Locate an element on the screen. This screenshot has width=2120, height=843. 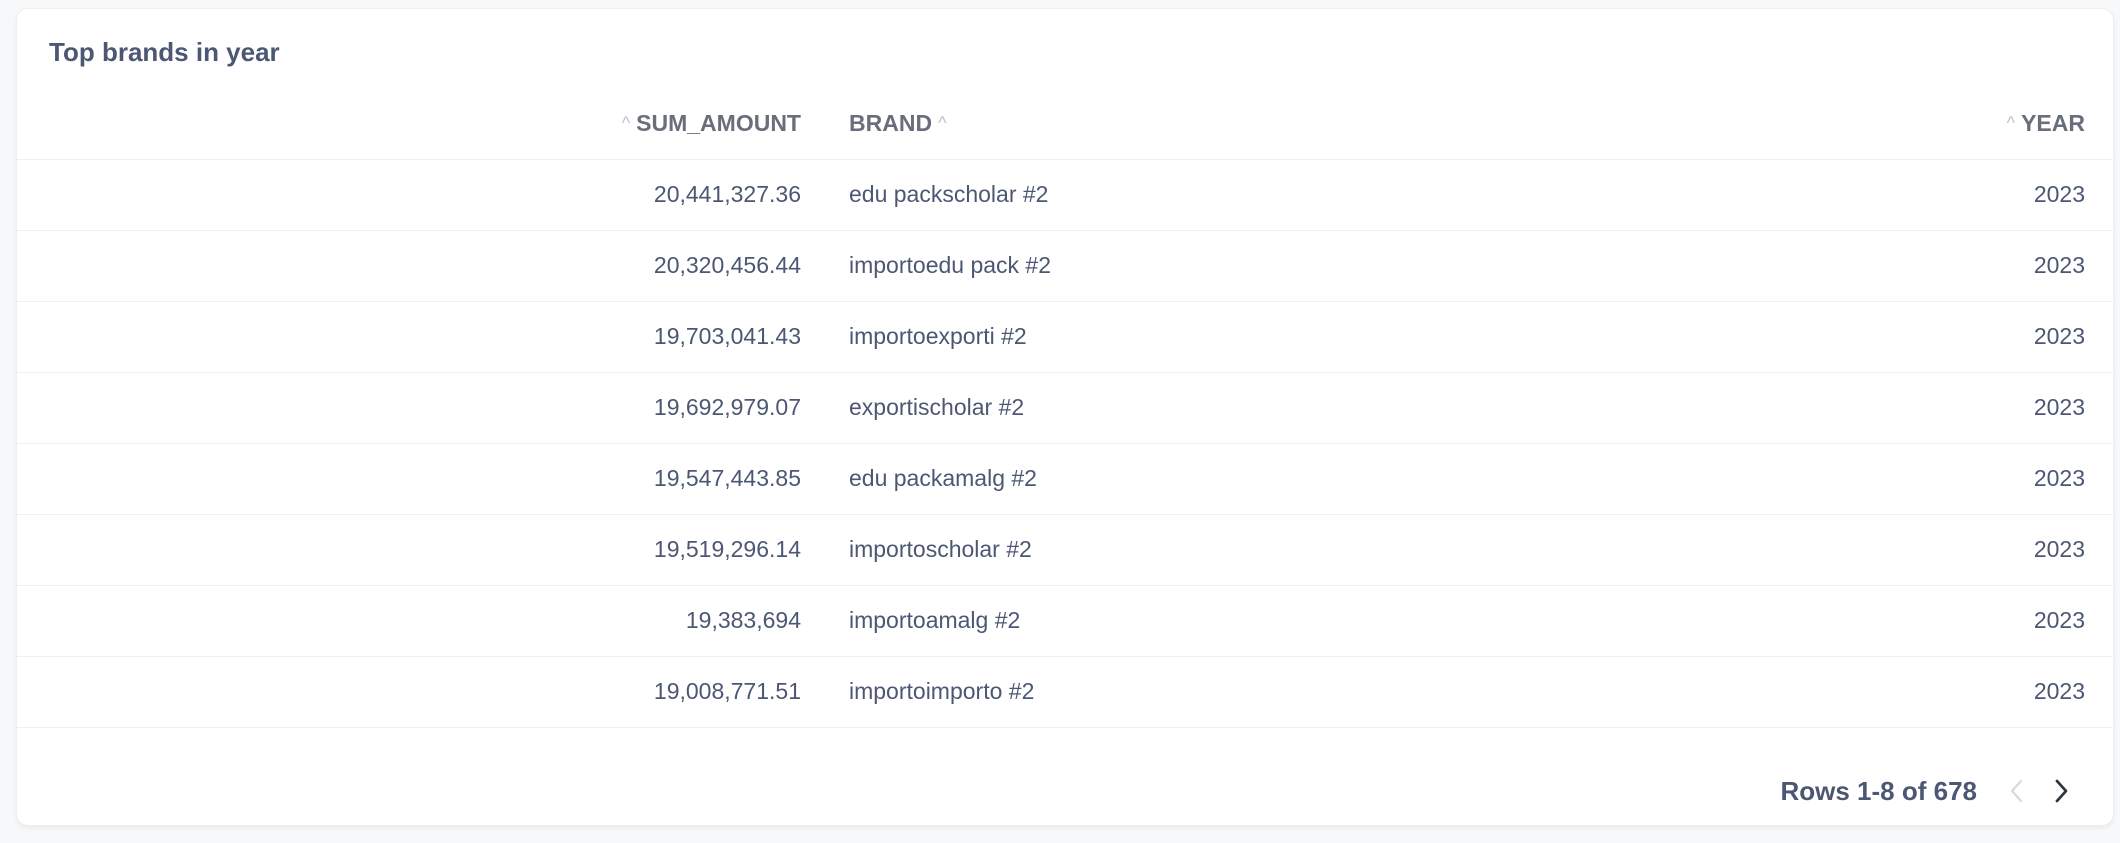
pagination: Rows 1-8 of 678 is located at coordinates (1931, 791).